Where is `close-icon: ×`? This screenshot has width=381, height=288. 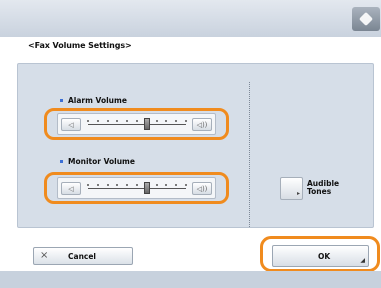 close-icon: × is located at coordinates (44, 255).